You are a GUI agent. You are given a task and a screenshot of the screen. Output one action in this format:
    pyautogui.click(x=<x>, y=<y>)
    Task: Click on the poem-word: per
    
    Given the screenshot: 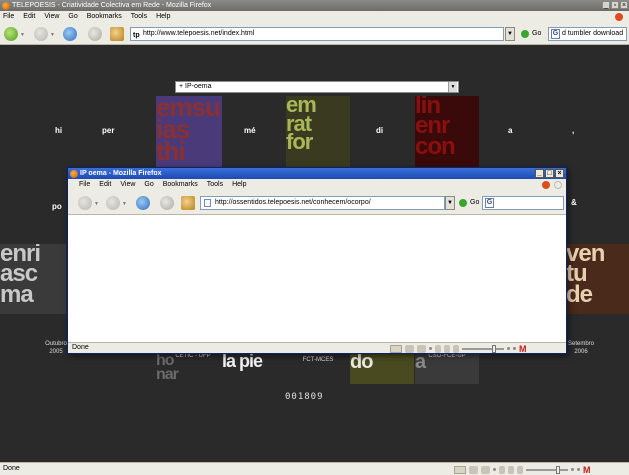 What is the action you would take?
    pyautogui.click(x=108, y=130)
    